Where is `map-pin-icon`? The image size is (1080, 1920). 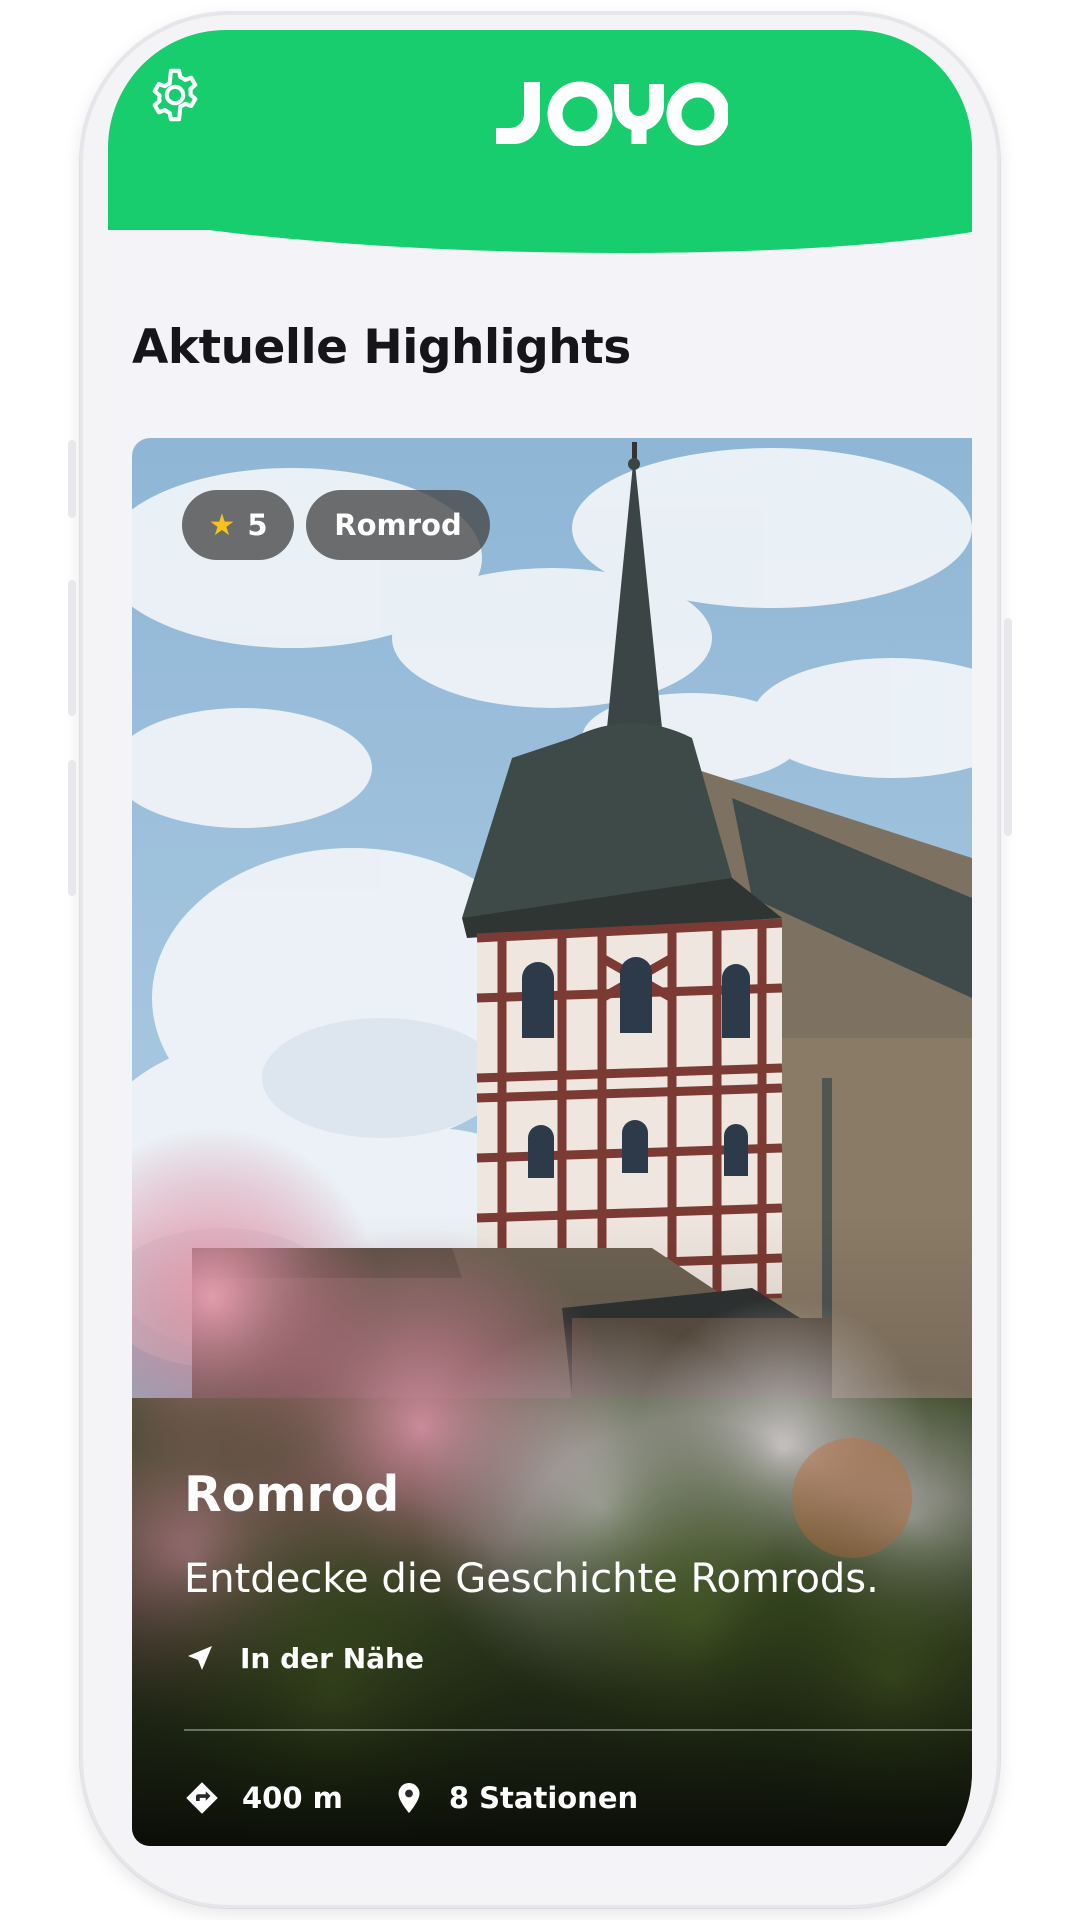
map-pin-icon is located at coordinates (409, 1798).